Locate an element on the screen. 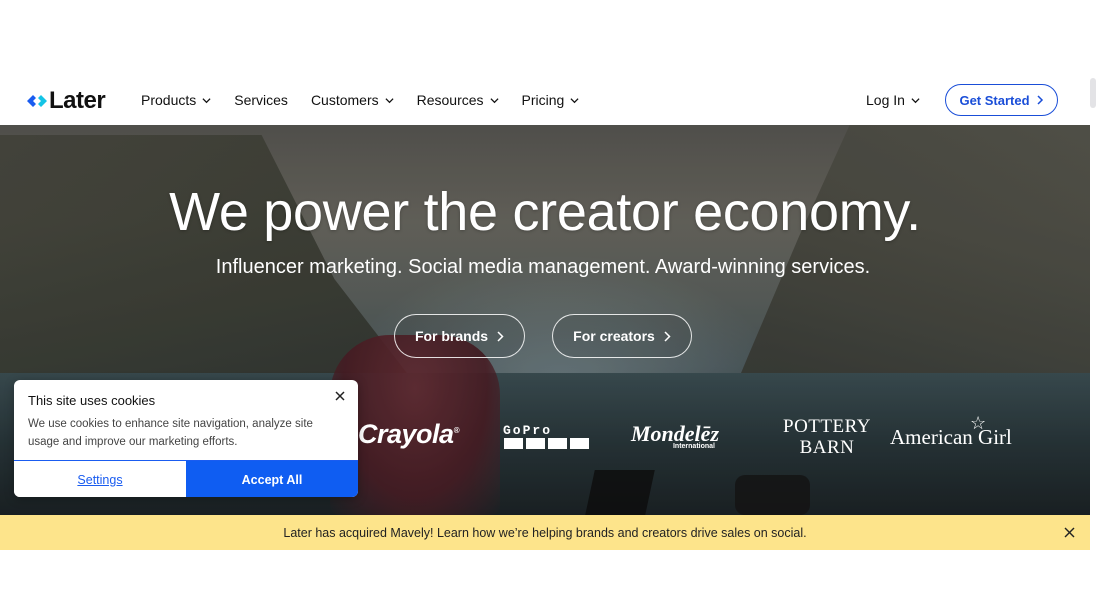 The height and width of the screenshot is (616, 1096). login-link: Log In is located at coordinates (893, 100).